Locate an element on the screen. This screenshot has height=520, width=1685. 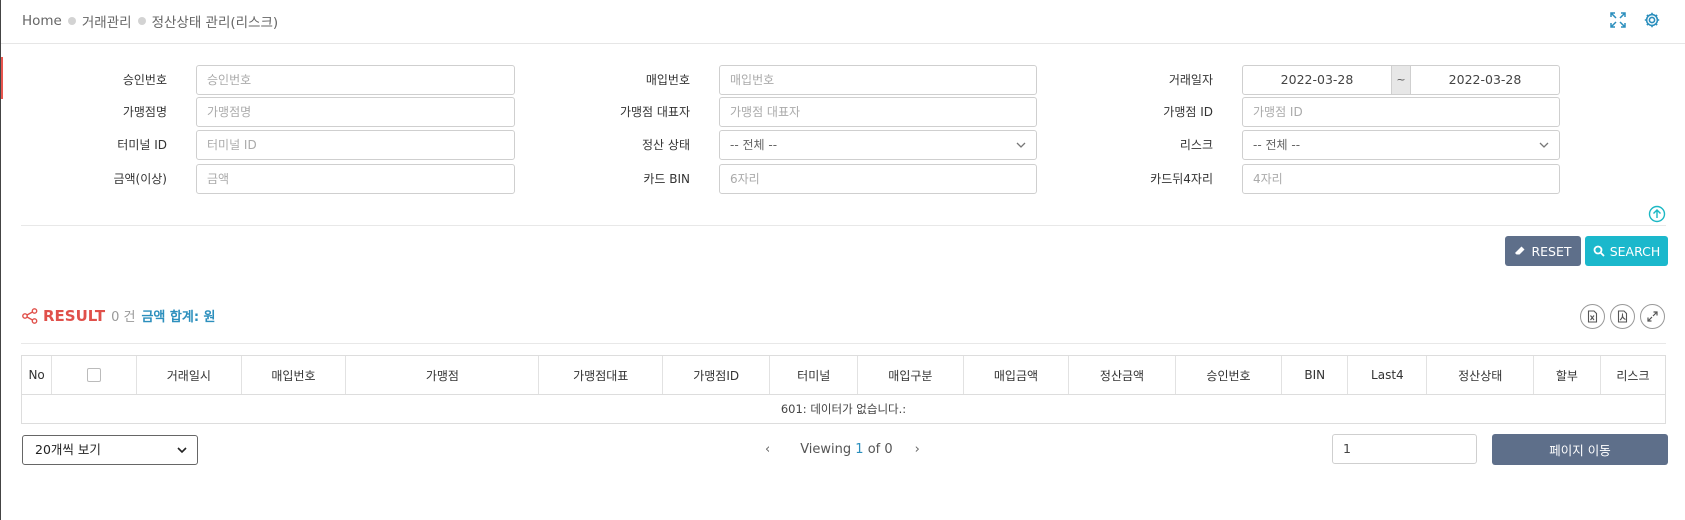
column-header: 가맹점대표 is located at coordinates (601, 375).